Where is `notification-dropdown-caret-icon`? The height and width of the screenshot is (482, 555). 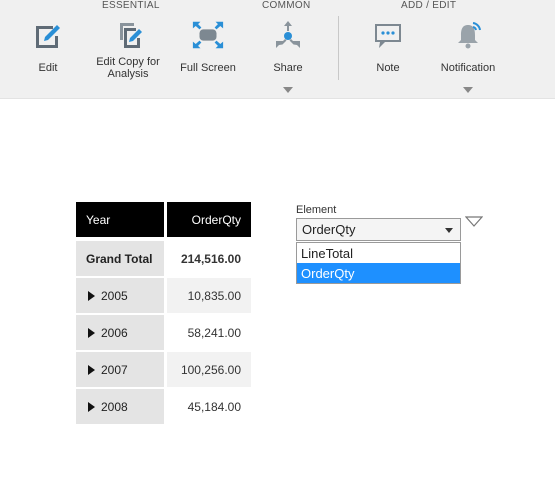
notification-dropdown-caret-icon is located at coordinates (468, 90).